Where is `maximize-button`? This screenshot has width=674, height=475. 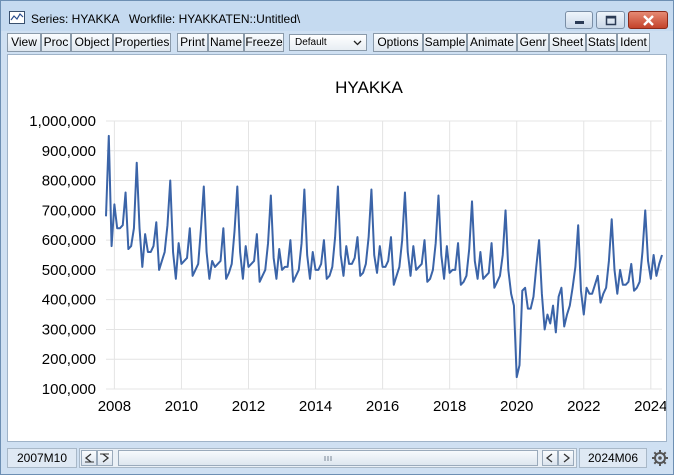
maximize-button is located at coordinates (610, 20).